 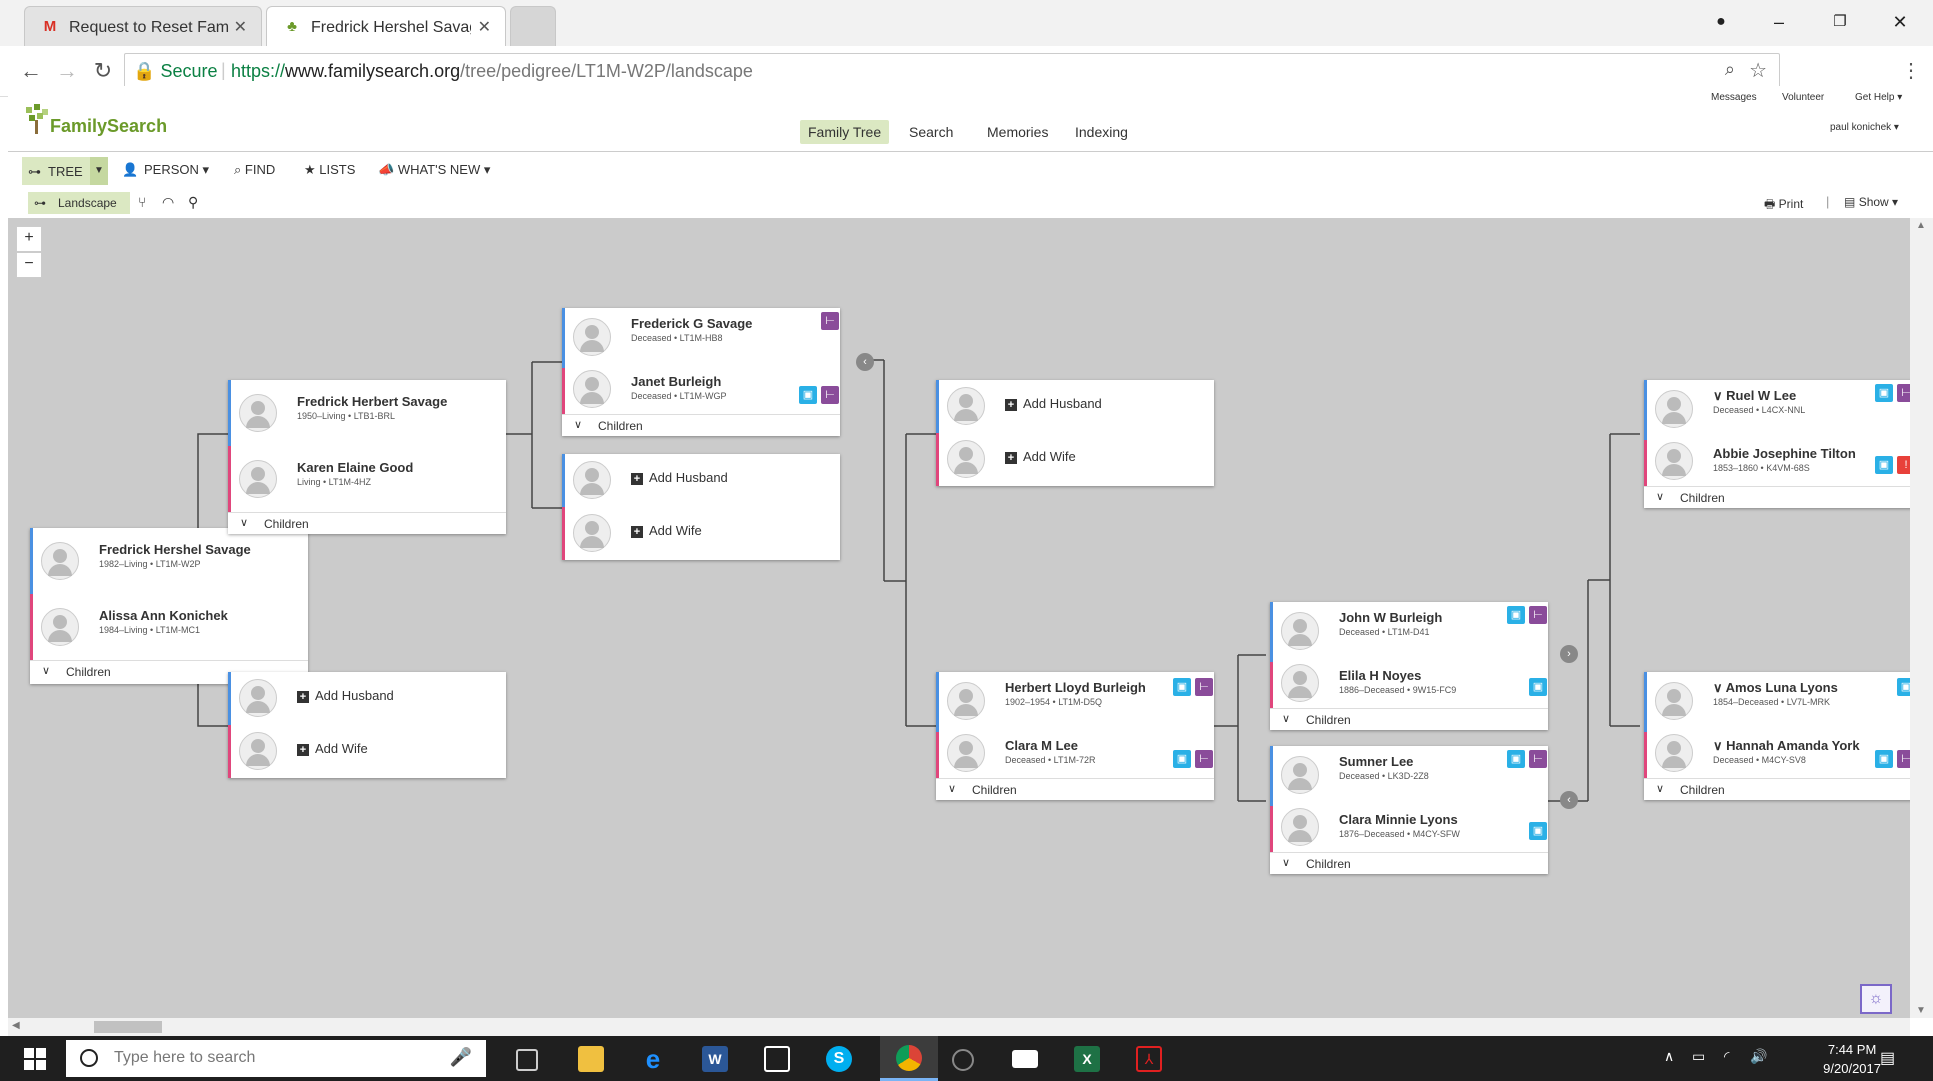 What do you see at coordinates (1410, 632) in the screenshot?
I see `person-card: John W Burleigh Deceased • LT1M-D41 ▣ ⊢` at bounding box center [1410, 632].